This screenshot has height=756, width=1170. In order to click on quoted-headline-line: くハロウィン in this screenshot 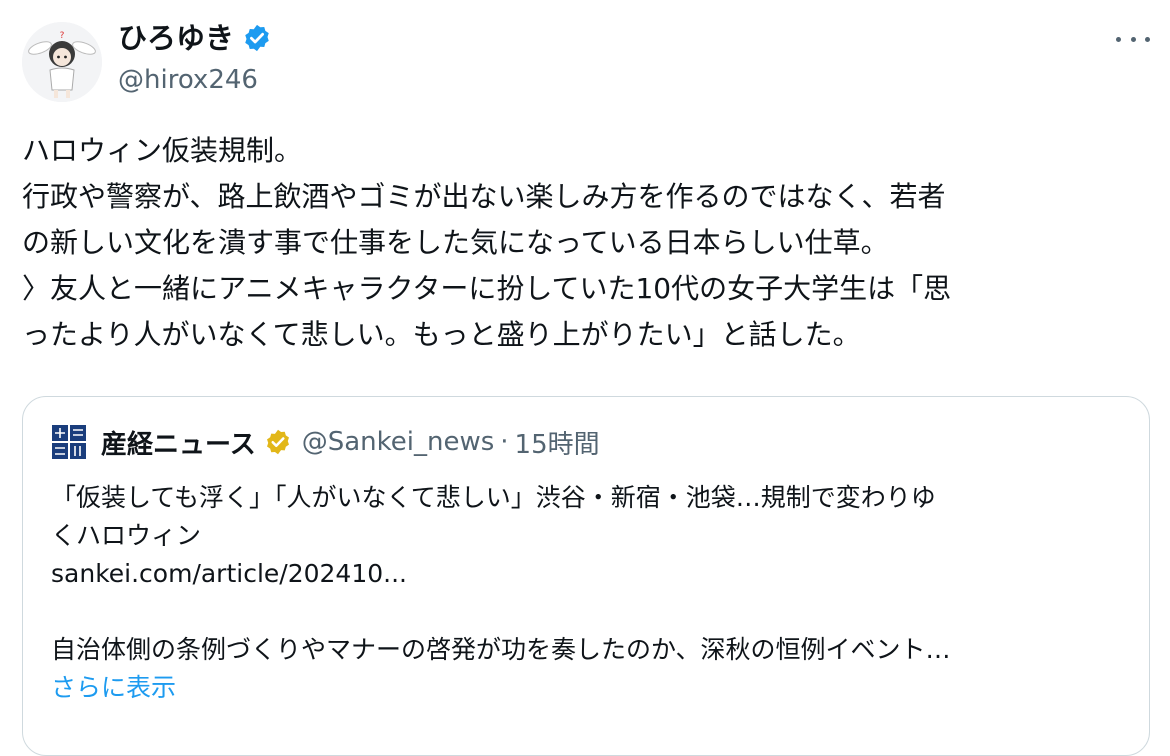, I will do `click(126, 535)`.